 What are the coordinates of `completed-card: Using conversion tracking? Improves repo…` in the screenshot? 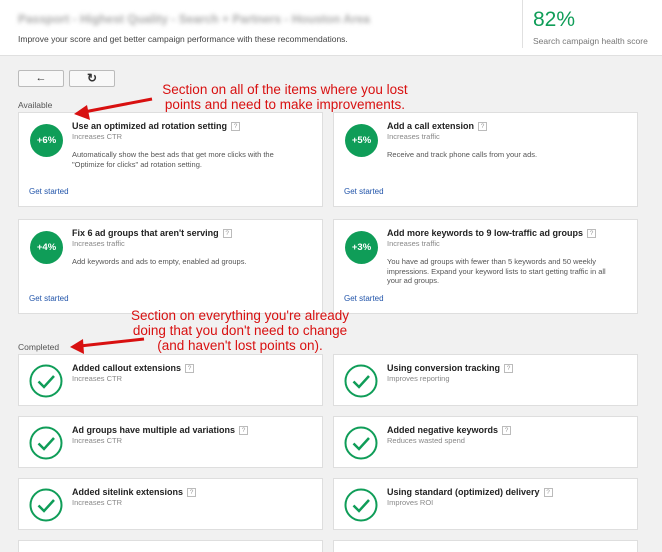 It's located at (485, 380).